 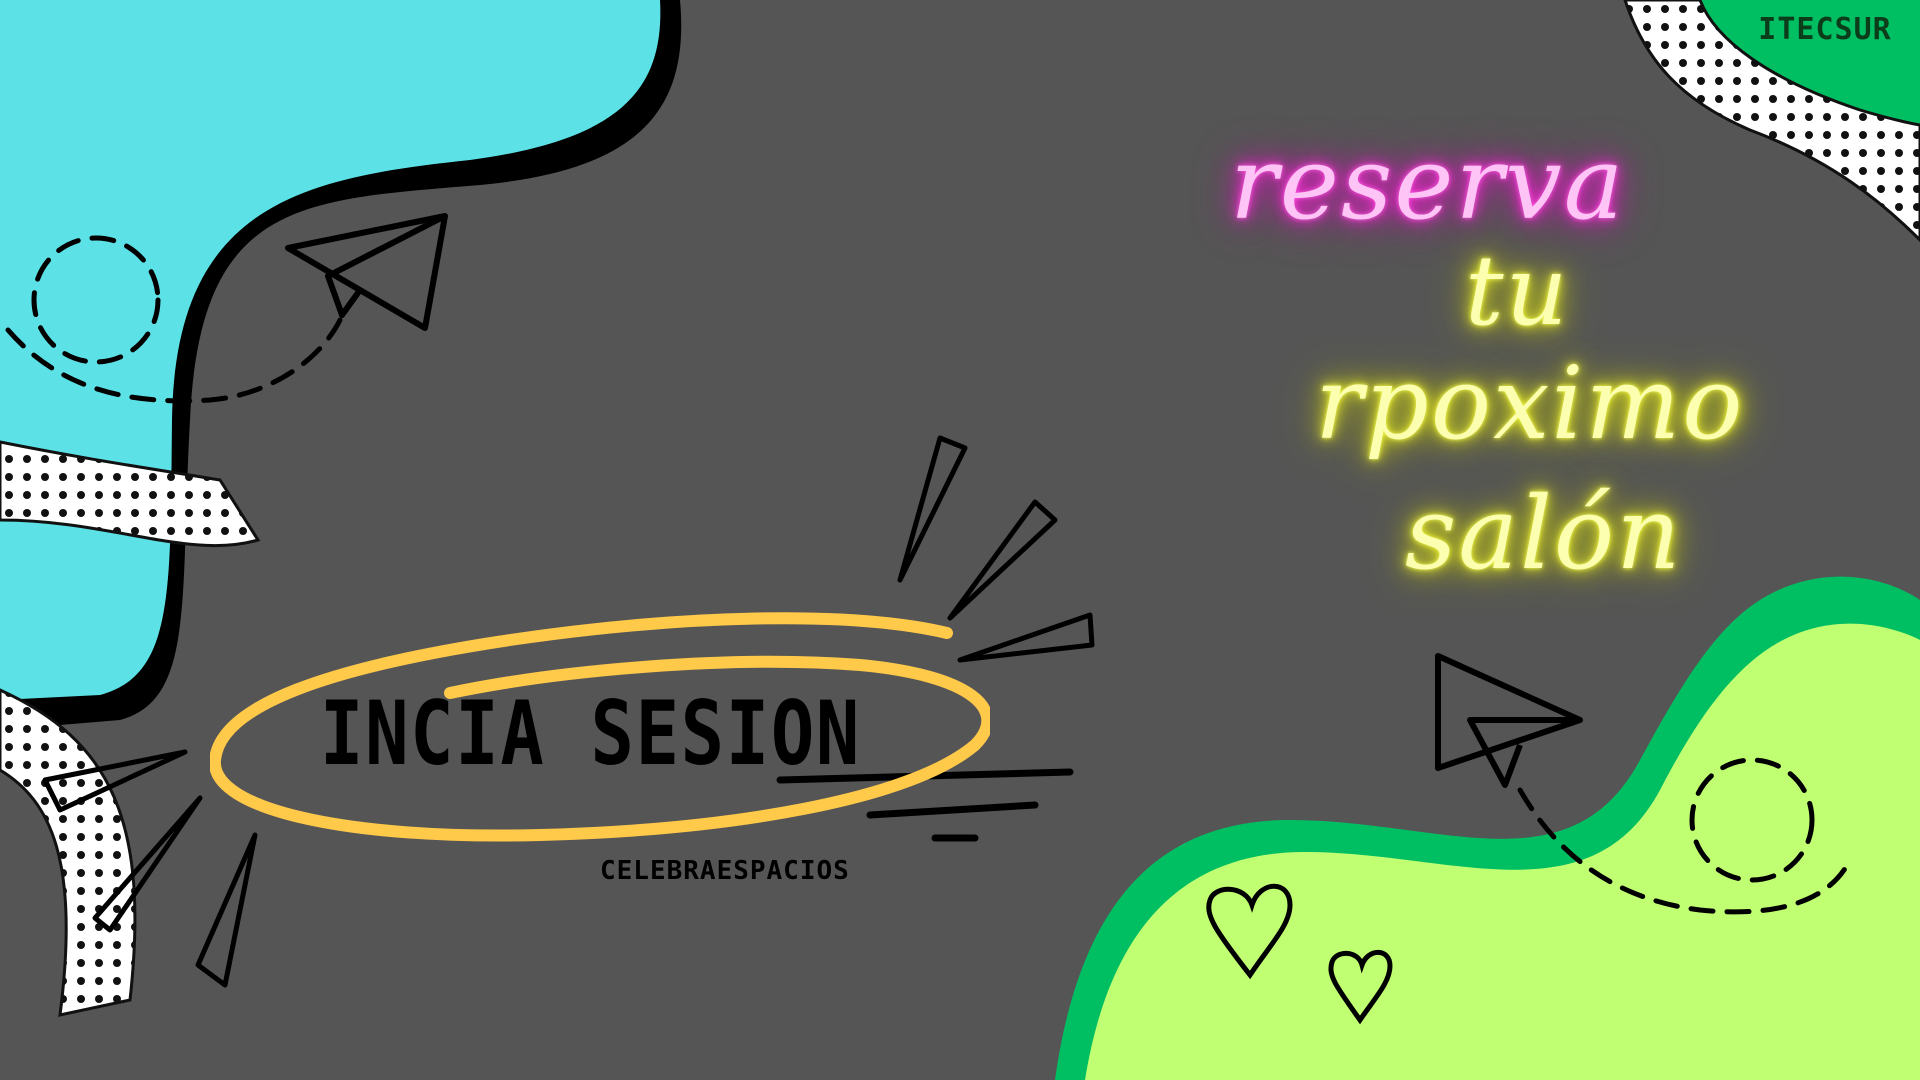 What do you see at coordinates (1544, 533) in the screenshot?
I see `headline-line-4: salón` at bounding box center [1544, 533].